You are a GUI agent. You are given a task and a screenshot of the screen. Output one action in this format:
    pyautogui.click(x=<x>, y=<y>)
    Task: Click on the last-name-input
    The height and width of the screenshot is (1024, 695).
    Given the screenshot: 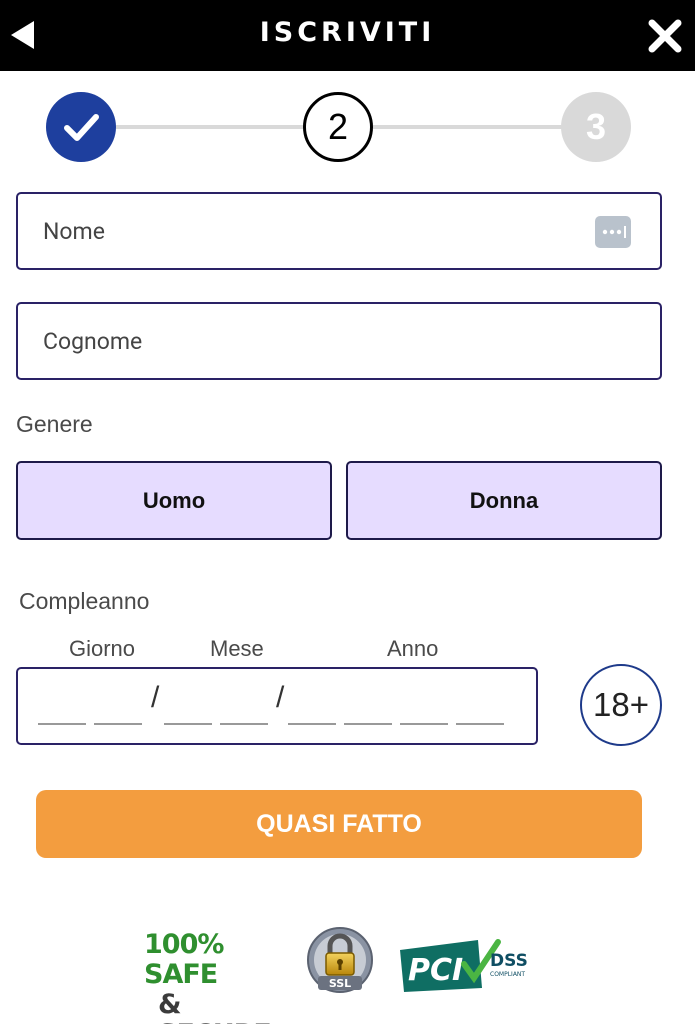 What is the action you would take?
    pyautogui.click(x=339, y=341)
    